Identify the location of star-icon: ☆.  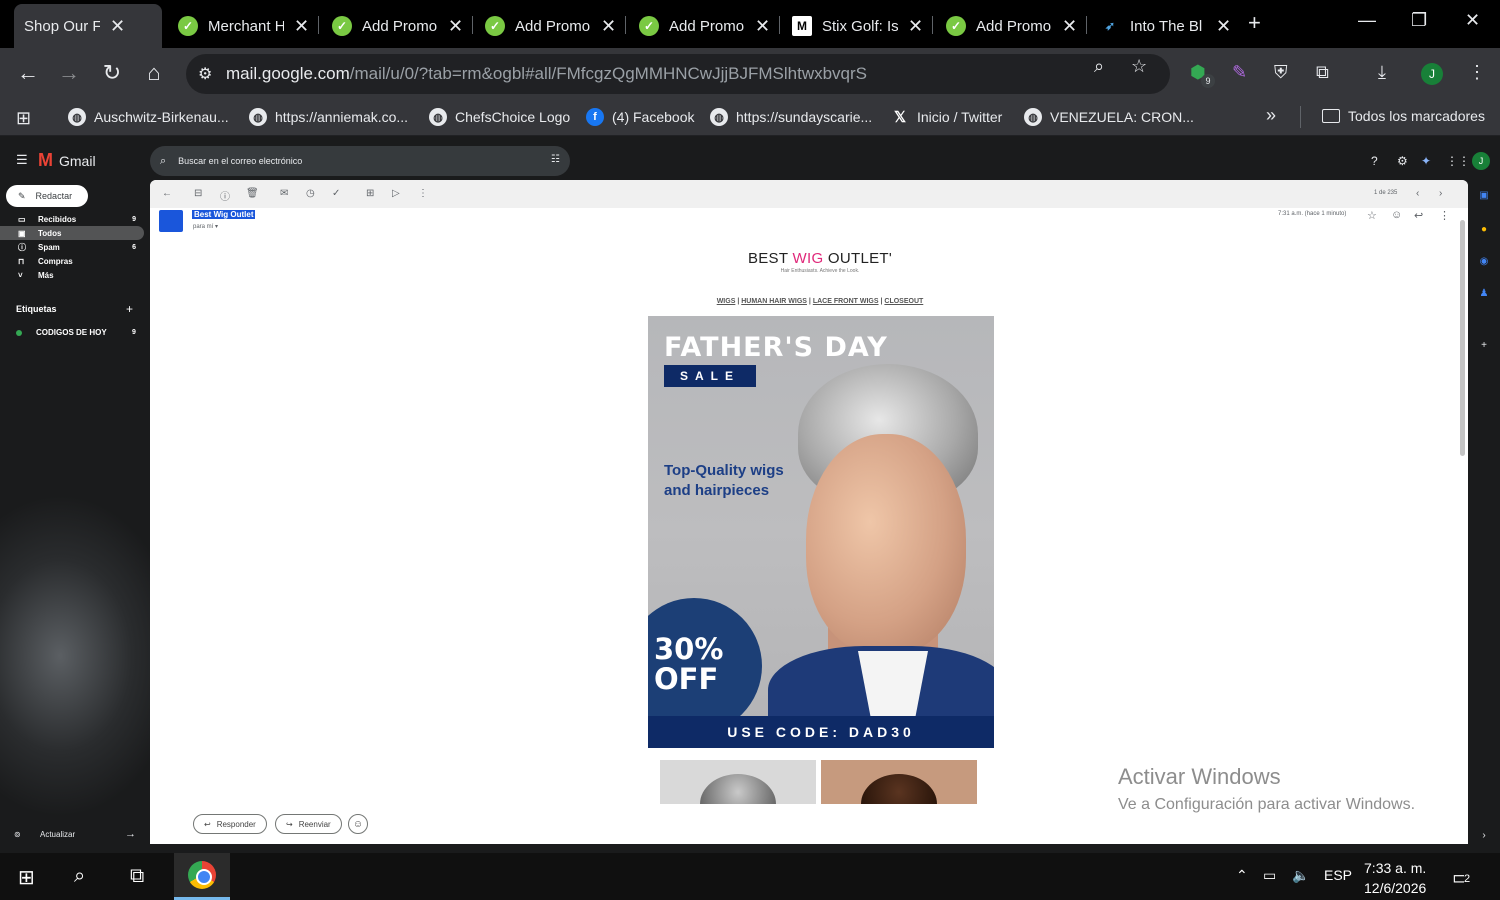
(1372, 215).